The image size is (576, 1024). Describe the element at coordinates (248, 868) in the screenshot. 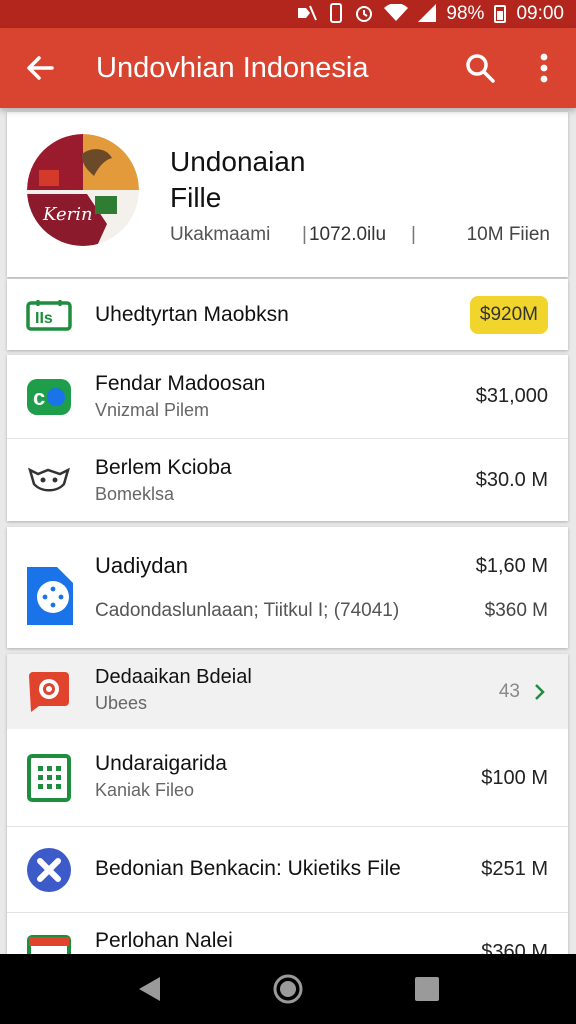

I see `item-name: Bedonian Benkacin: Ukietiks File` at that location.